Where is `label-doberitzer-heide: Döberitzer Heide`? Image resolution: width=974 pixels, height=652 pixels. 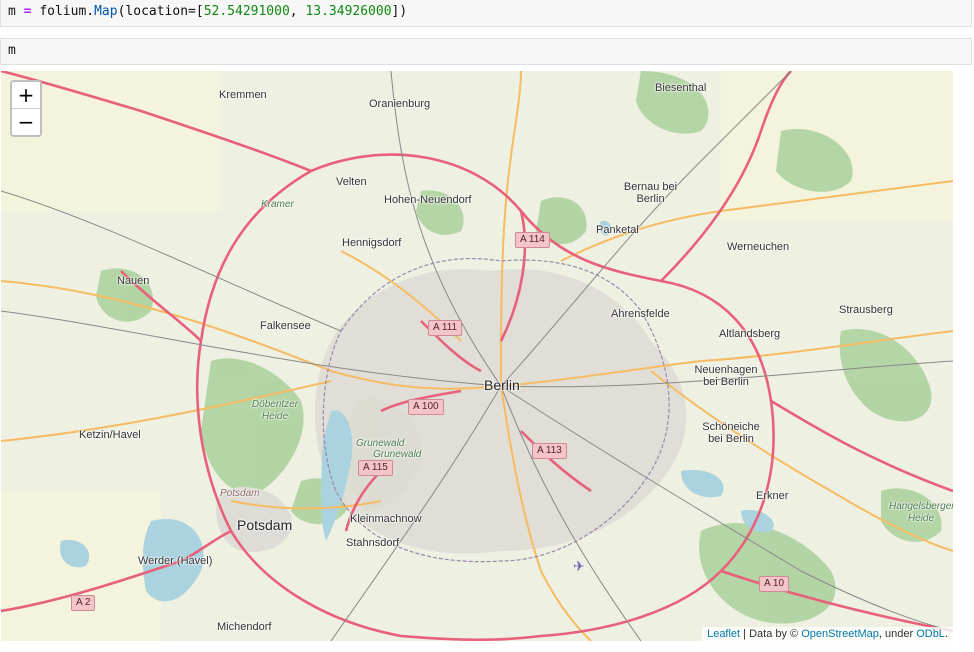
label-doberitzer-heide: Döberitzer Heide is located at coordinates (275, 410).